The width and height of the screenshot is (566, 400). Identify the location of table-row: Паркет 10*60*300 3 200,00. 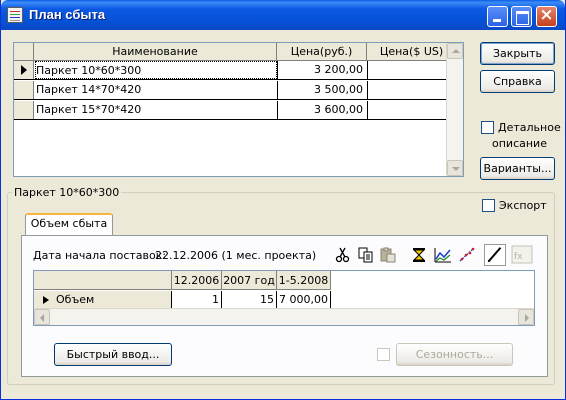
(234, 70).